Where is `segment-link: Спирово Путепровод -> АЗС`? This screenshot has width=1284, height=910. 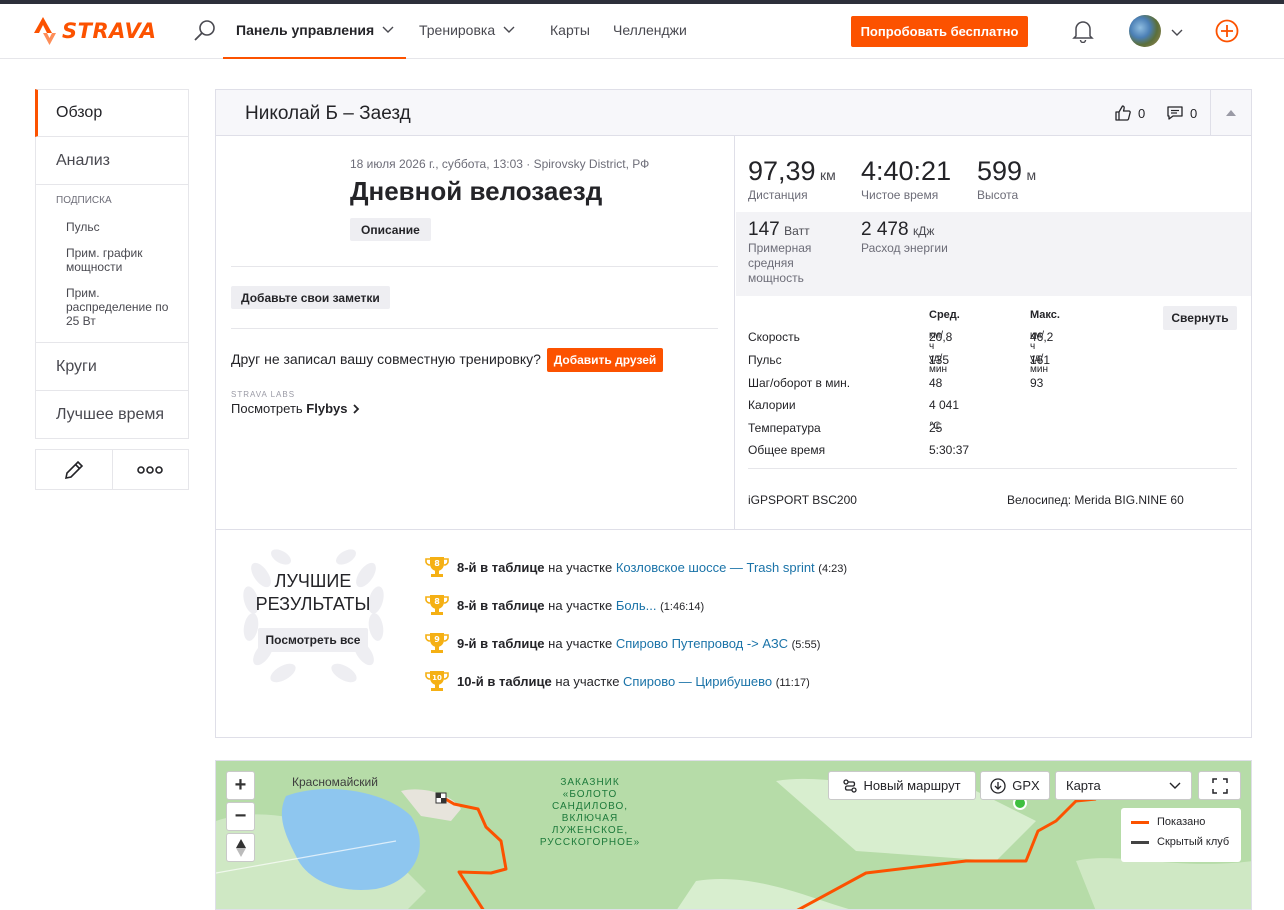
segment-link: Спирово Путепровод -> АЗС is located at coordinates (702, 643).